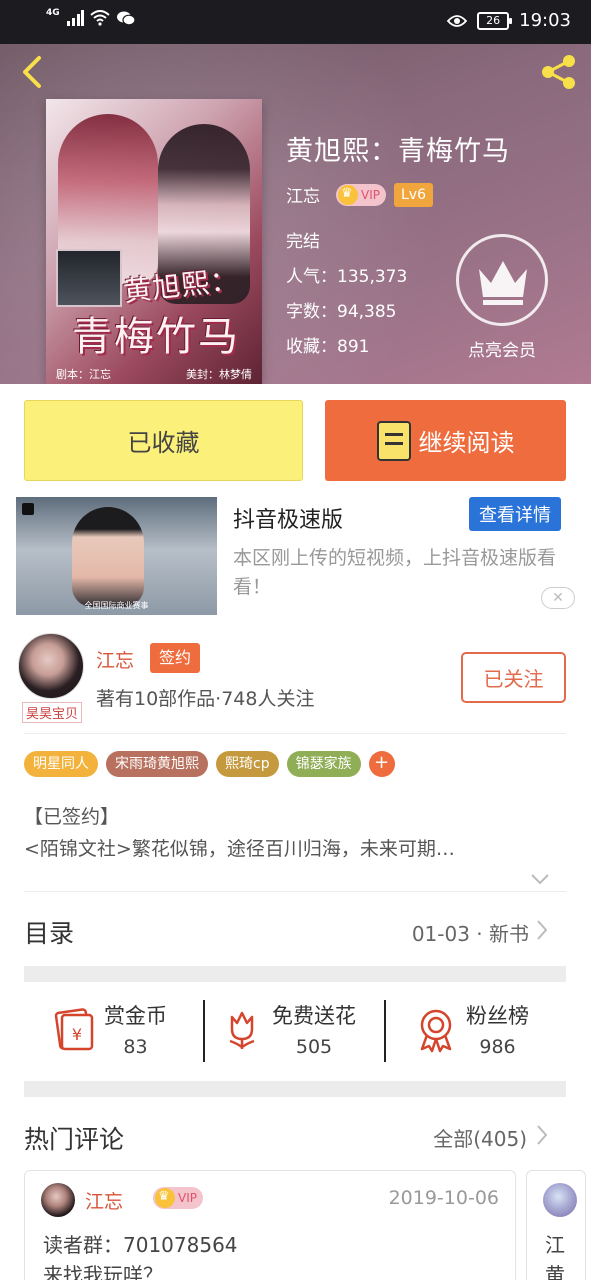 This screenshot has width=591, height=1280. I want to click on reward-coins-label: 赏金币, so click(135, 1016).